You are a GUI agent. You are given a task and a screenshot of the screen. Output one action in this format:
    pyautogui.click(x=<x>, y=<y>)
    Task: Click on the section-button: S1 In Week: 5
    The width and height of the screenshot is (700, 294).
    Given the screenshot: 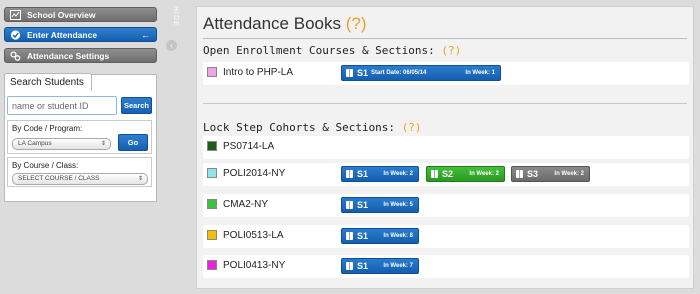 What is the action you would take?
    pyautogui.click(x=380, y=205)
    